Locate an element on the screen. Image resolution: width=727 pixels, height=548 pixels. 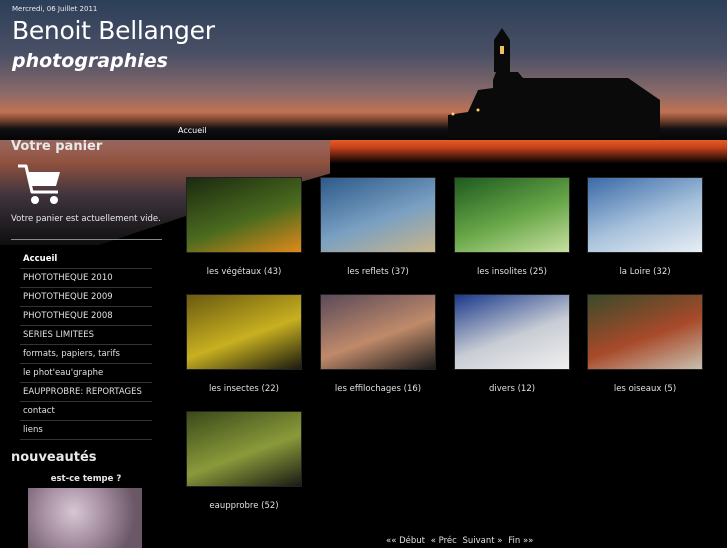
gallery-item: les reflets (37) is located at coordinates (378, 227).